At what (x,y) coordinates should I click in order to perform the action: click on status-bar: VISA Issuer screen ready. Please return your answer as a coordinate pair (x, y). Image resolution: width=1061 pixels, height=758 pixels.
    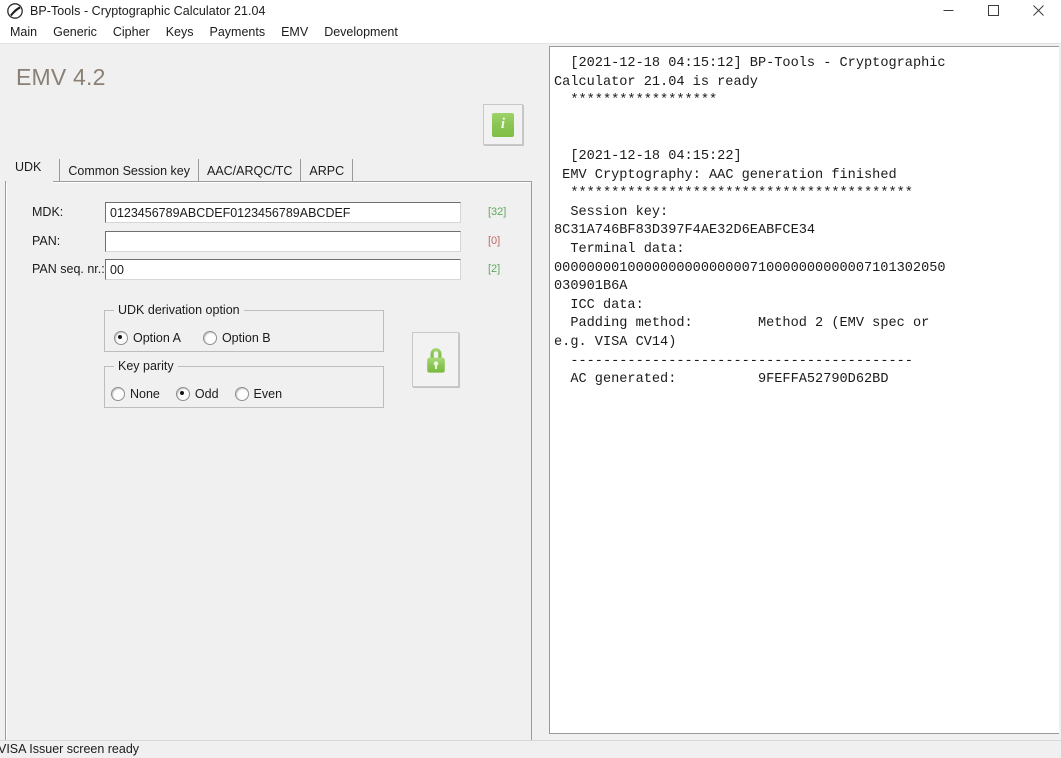
    Looking at the image, I should click on (530, 749).